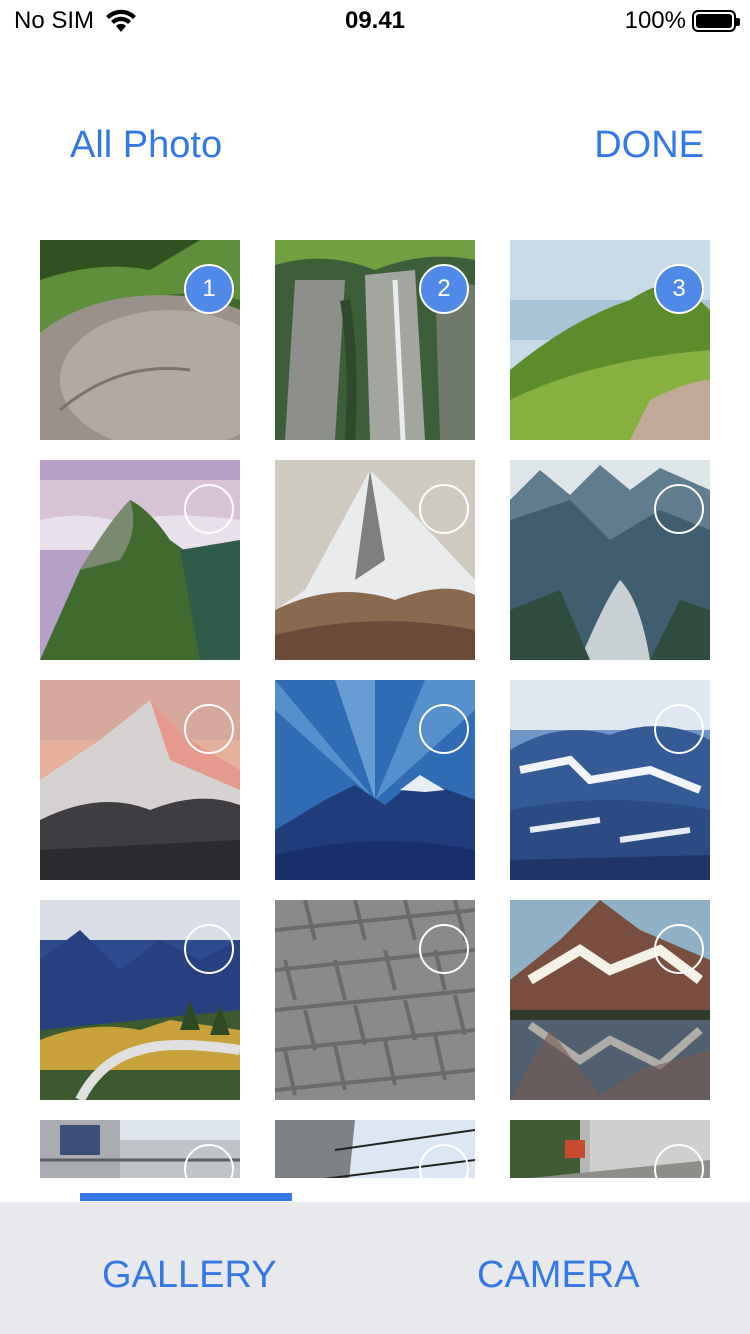  What do you see at coordinates (444, 289) in the screenshot?
I see `selection-badge: 2` at bounding box center [444, 289].